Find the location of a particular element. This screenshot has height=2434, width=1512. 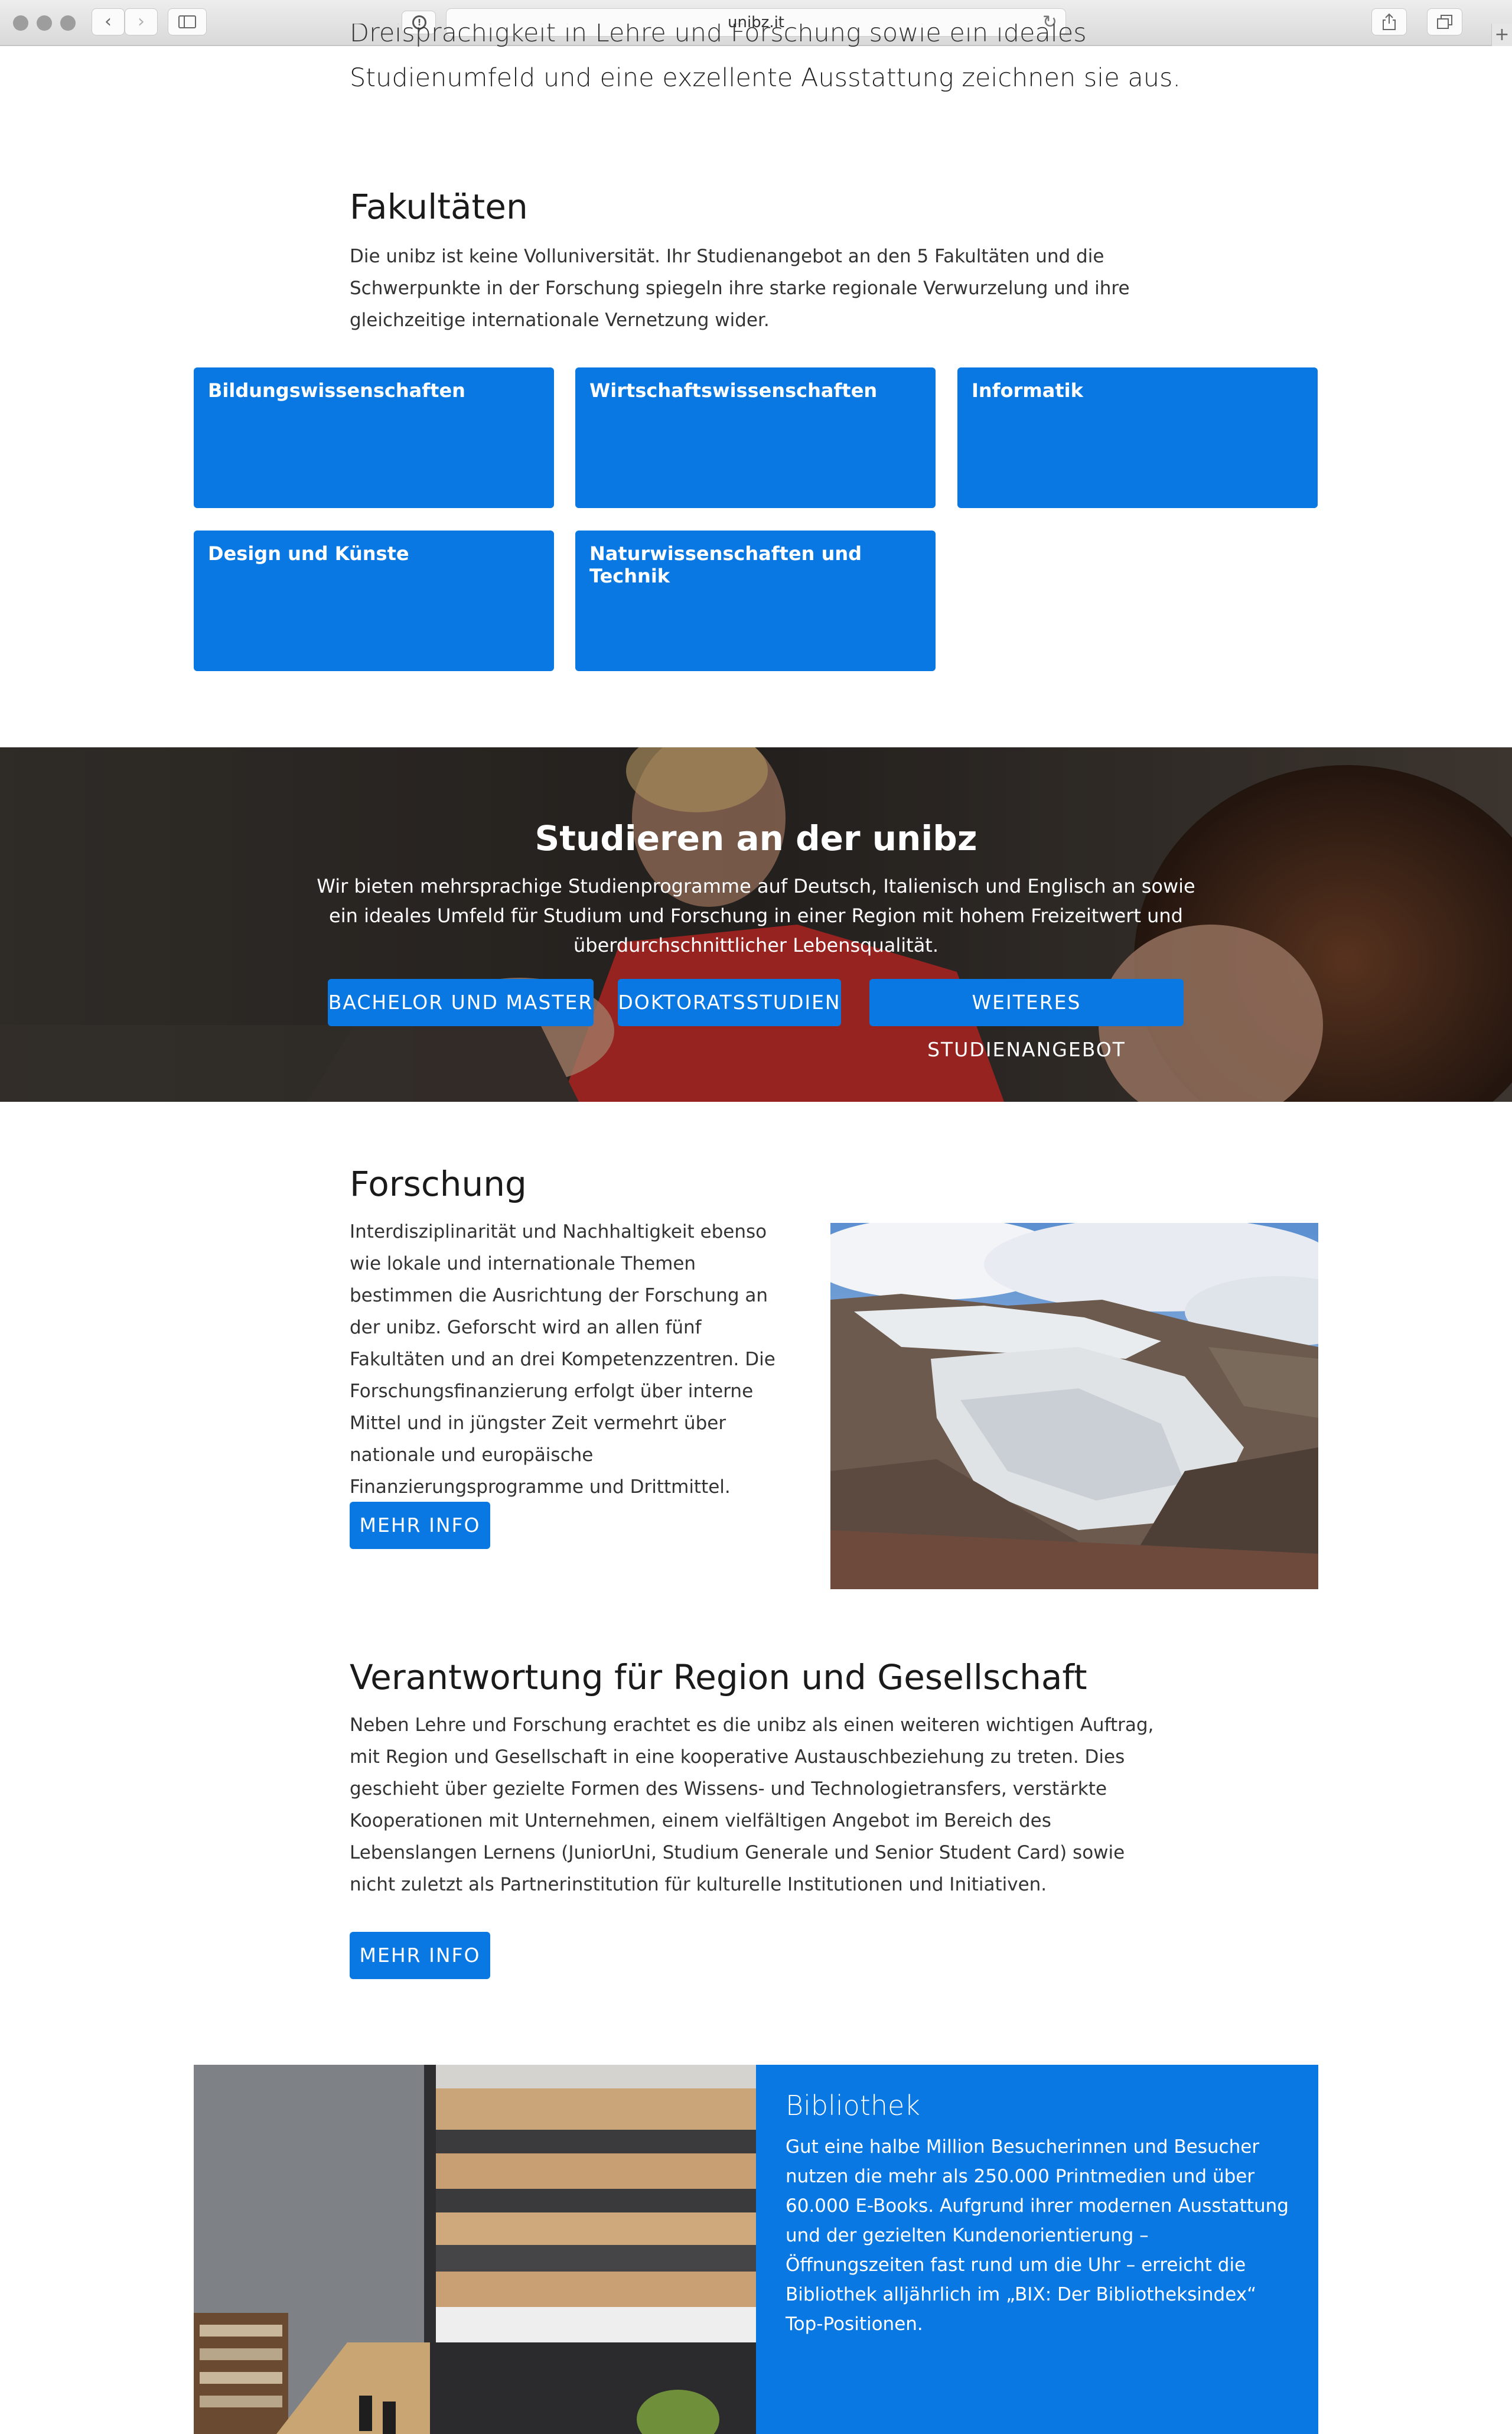

library-photo is located at coordinates (475, 2249).